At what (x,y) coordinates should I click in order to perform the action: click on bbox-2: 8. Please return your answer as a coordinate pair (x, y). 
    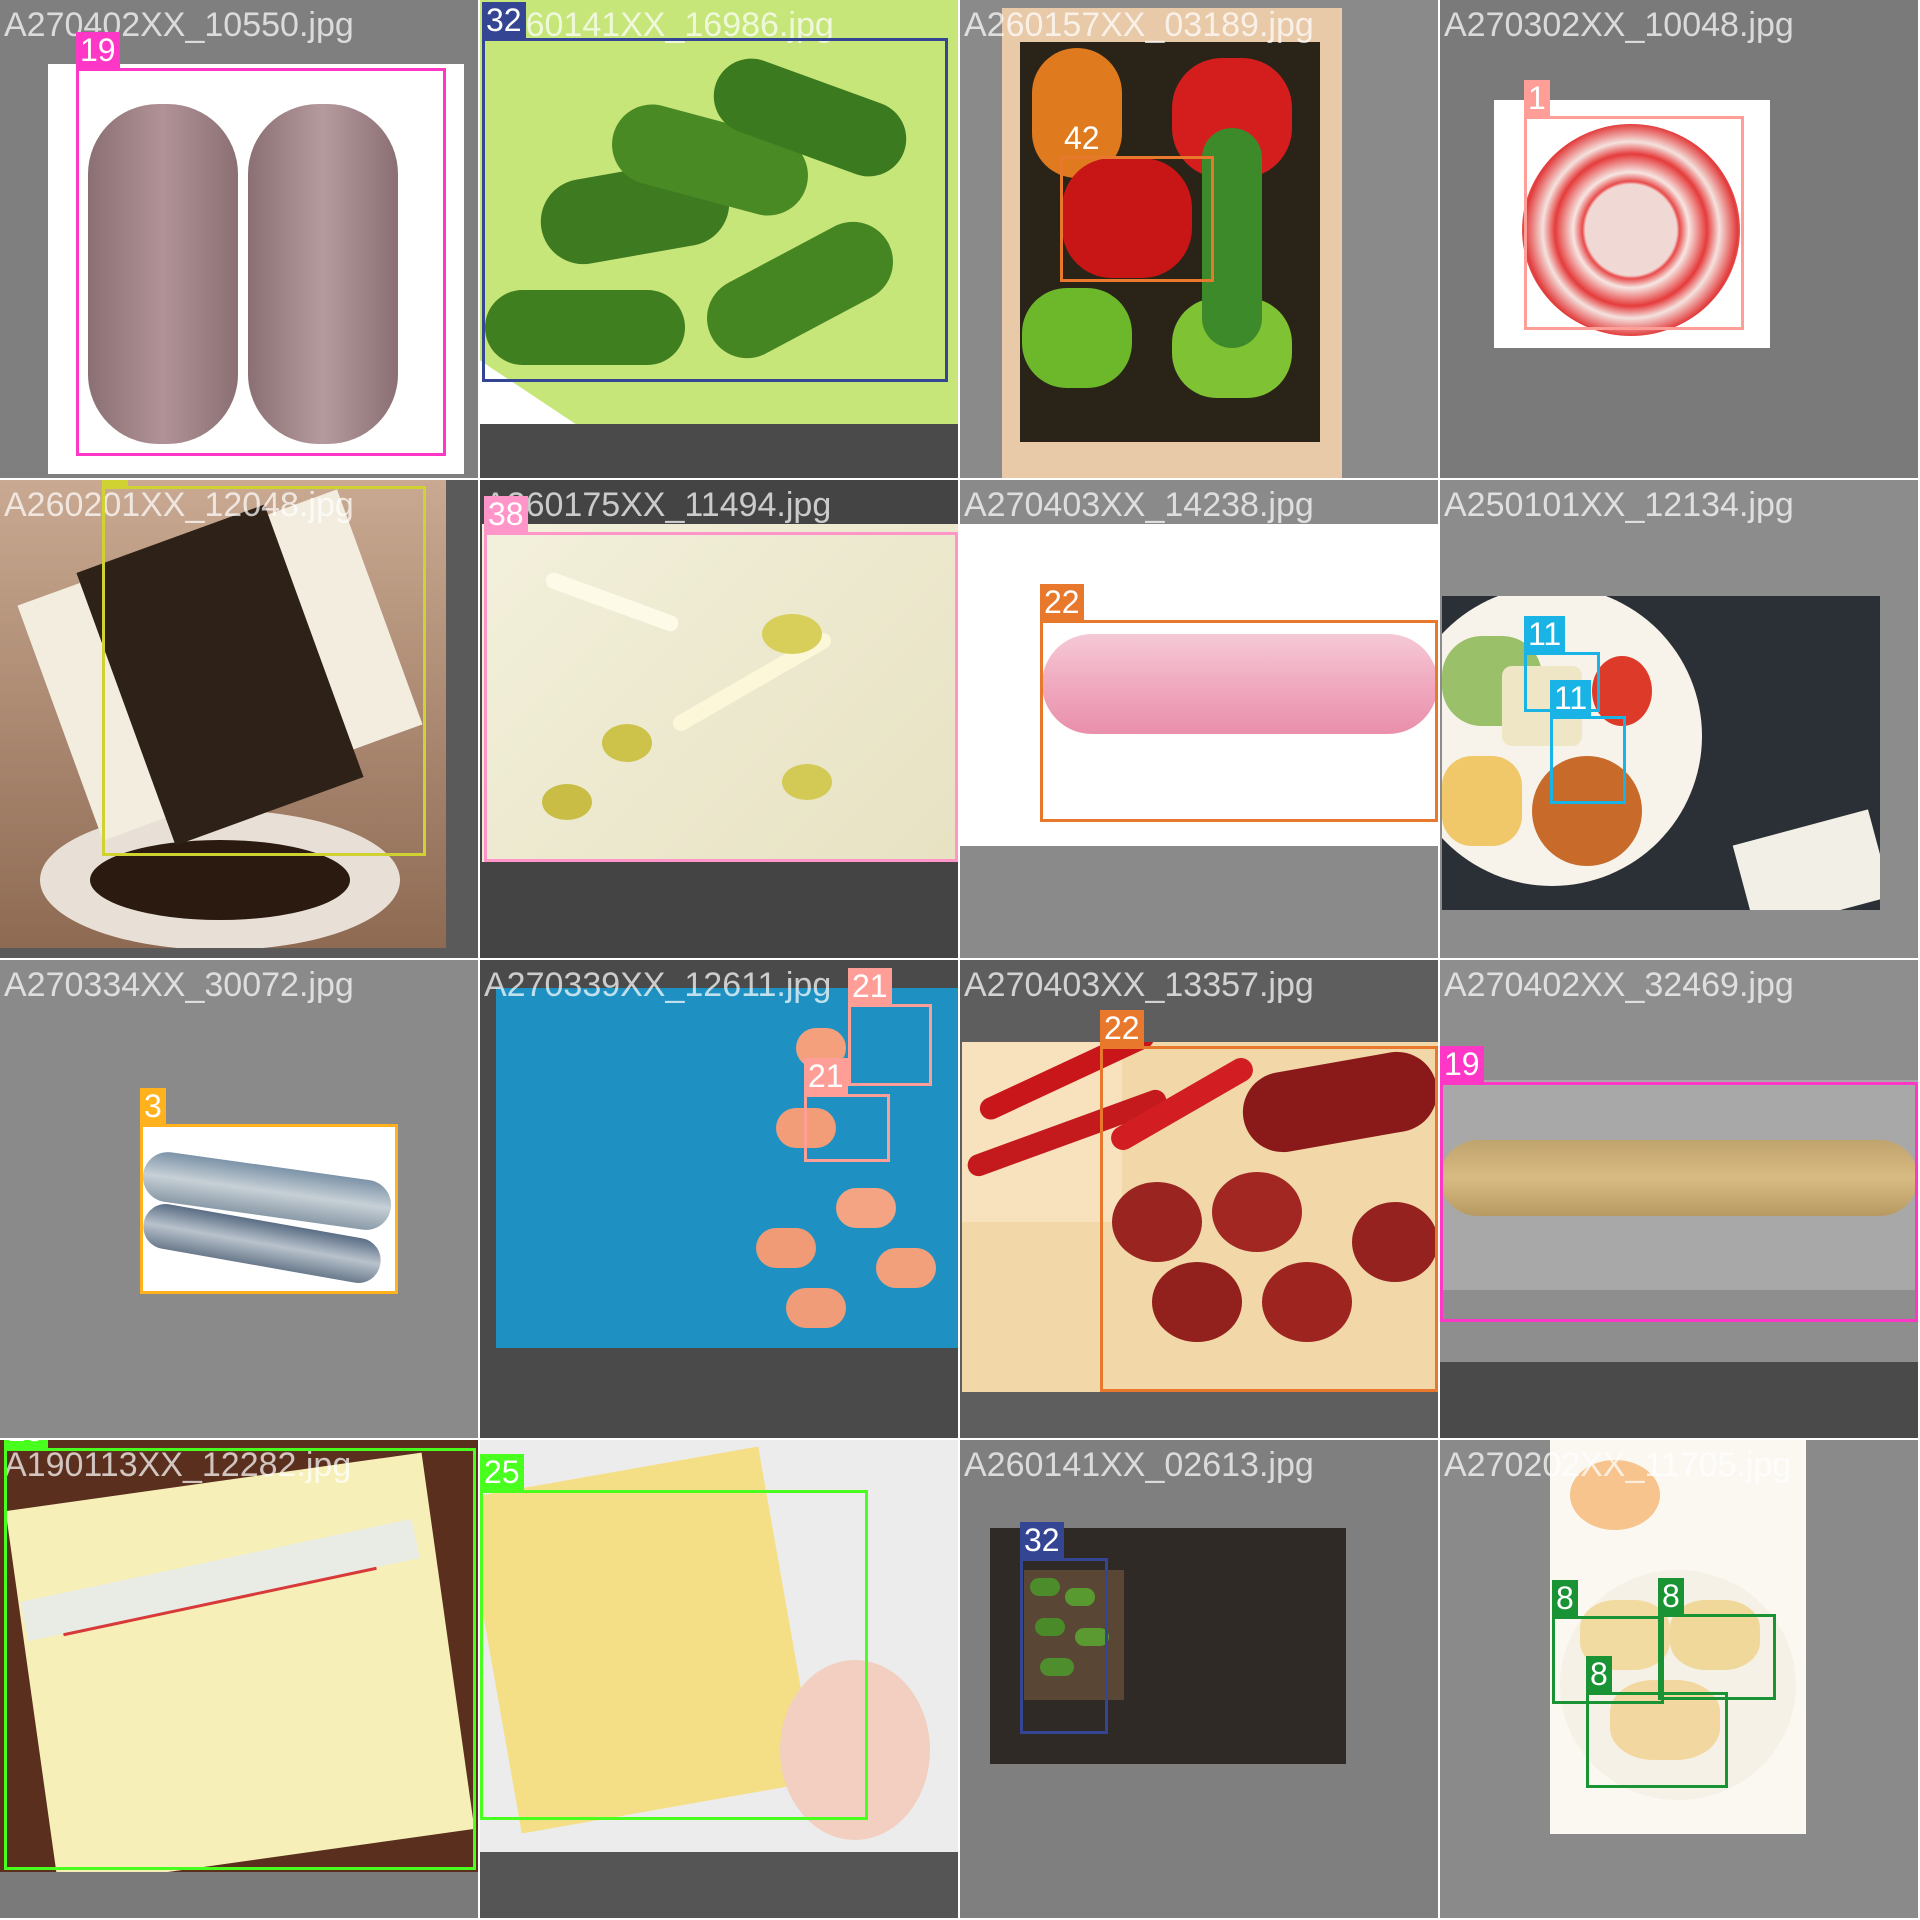
    Looking at the image, I should click on (1717, 1639).